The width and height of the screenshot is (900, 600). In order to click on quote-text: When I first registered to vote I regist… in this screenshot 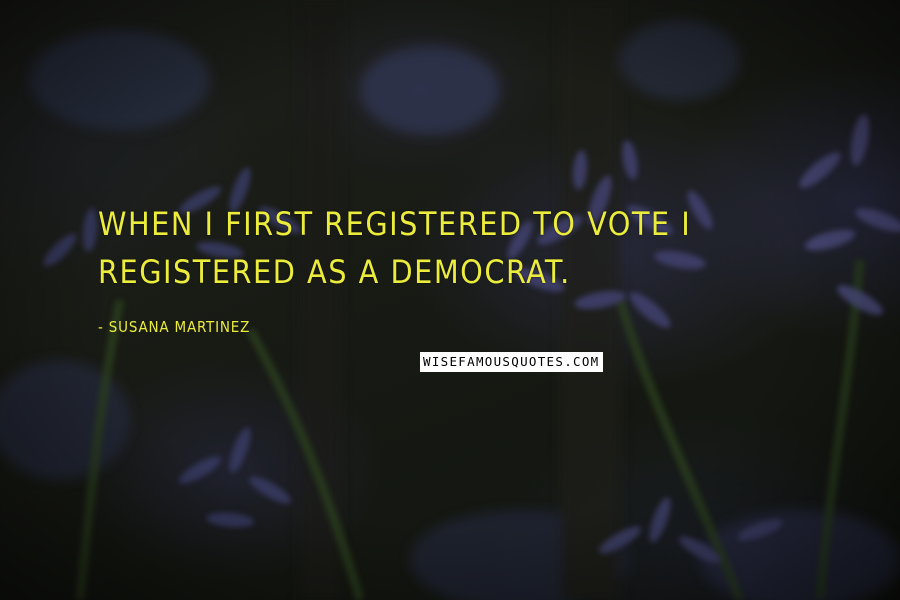, I will do `click(395, 248)`.